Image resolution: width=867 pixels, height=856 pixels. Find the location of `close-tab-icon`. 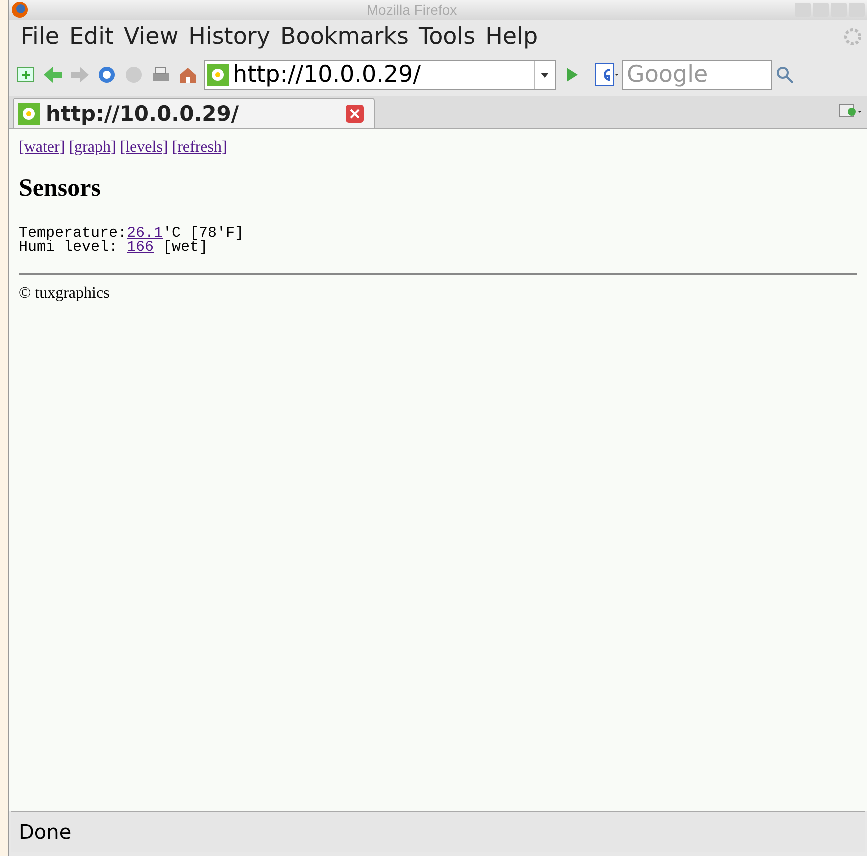

close-tab-icon is located at coordinates (355, 113).